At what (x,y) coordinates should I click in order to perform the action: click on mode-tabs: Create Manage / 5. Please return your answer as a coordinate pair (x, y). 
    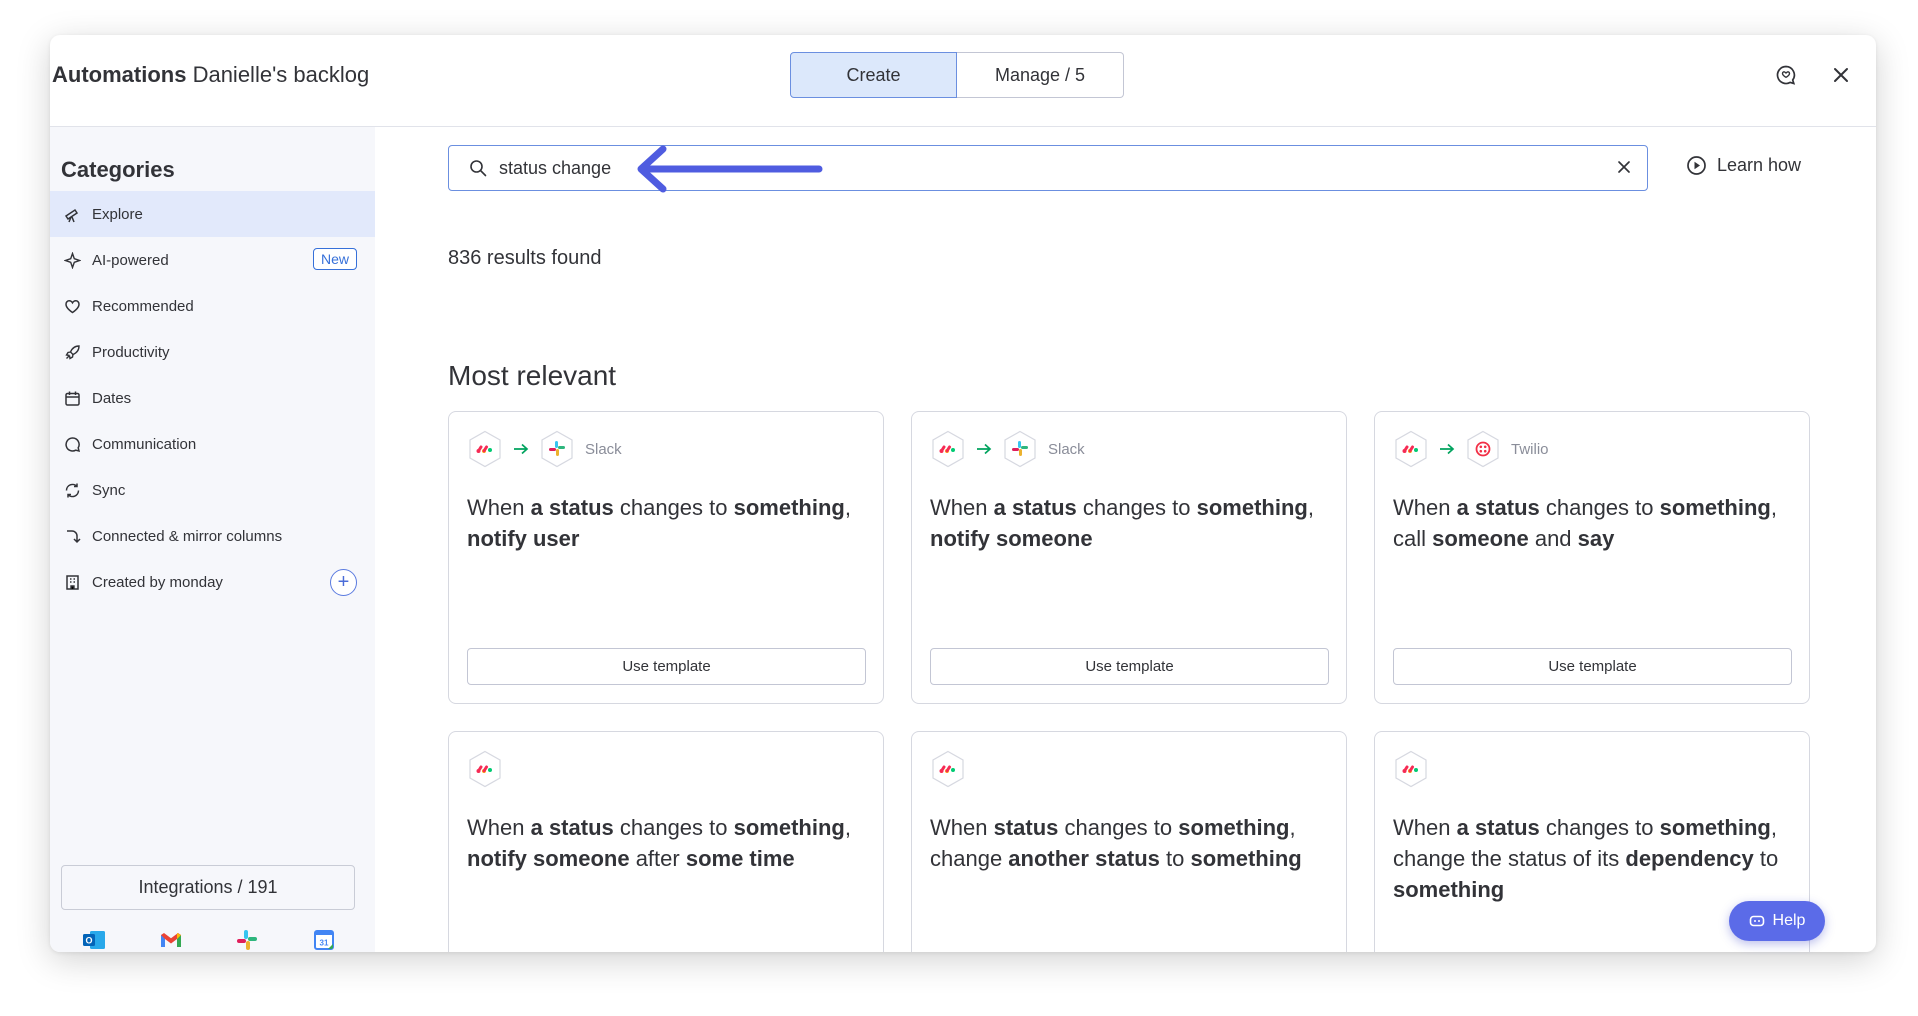
    Looking at the image, I should click on (957, 75).